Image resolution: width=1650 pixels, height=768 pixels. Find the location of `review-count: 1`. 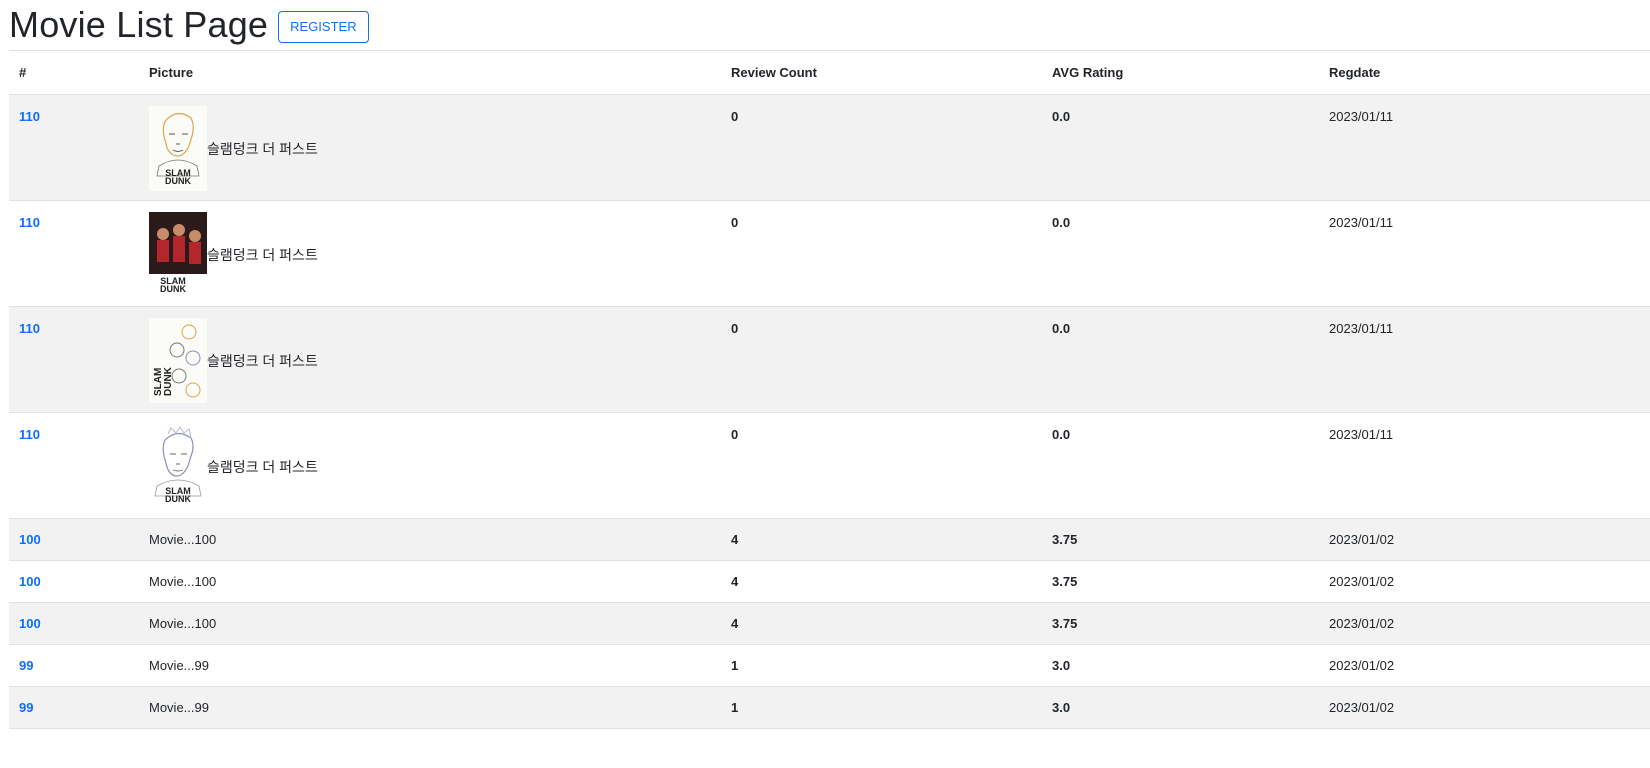

review-count: 1 is located at coordinates (735, 707).